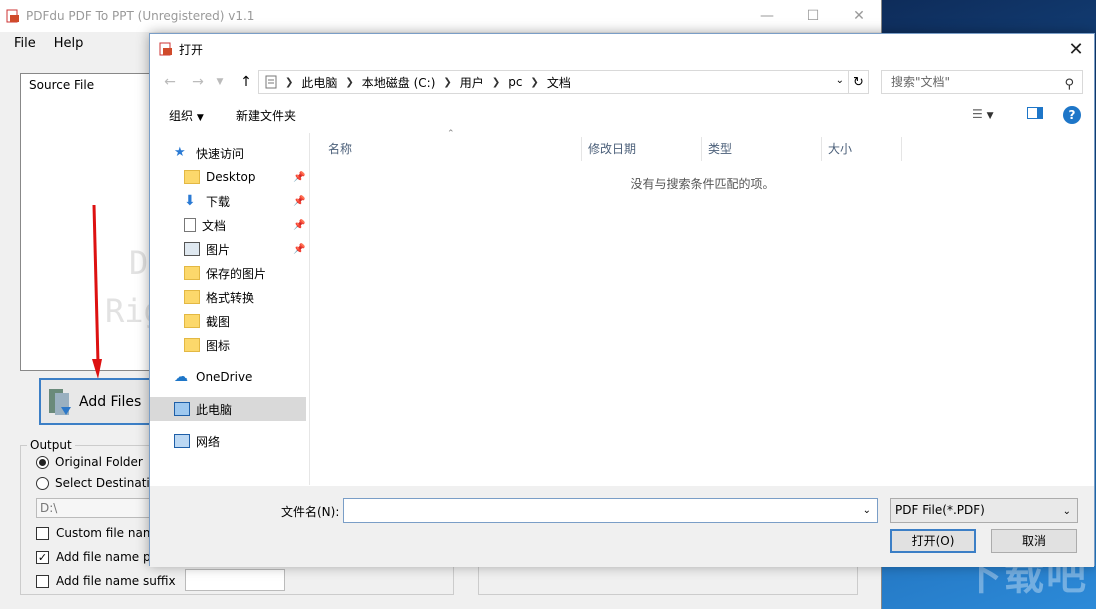  I want to click on dialog-footer: 文件名(N): ⌄ PDF File(*.PDF) ⌄ 打开(O) 取消, so click(622, 526).